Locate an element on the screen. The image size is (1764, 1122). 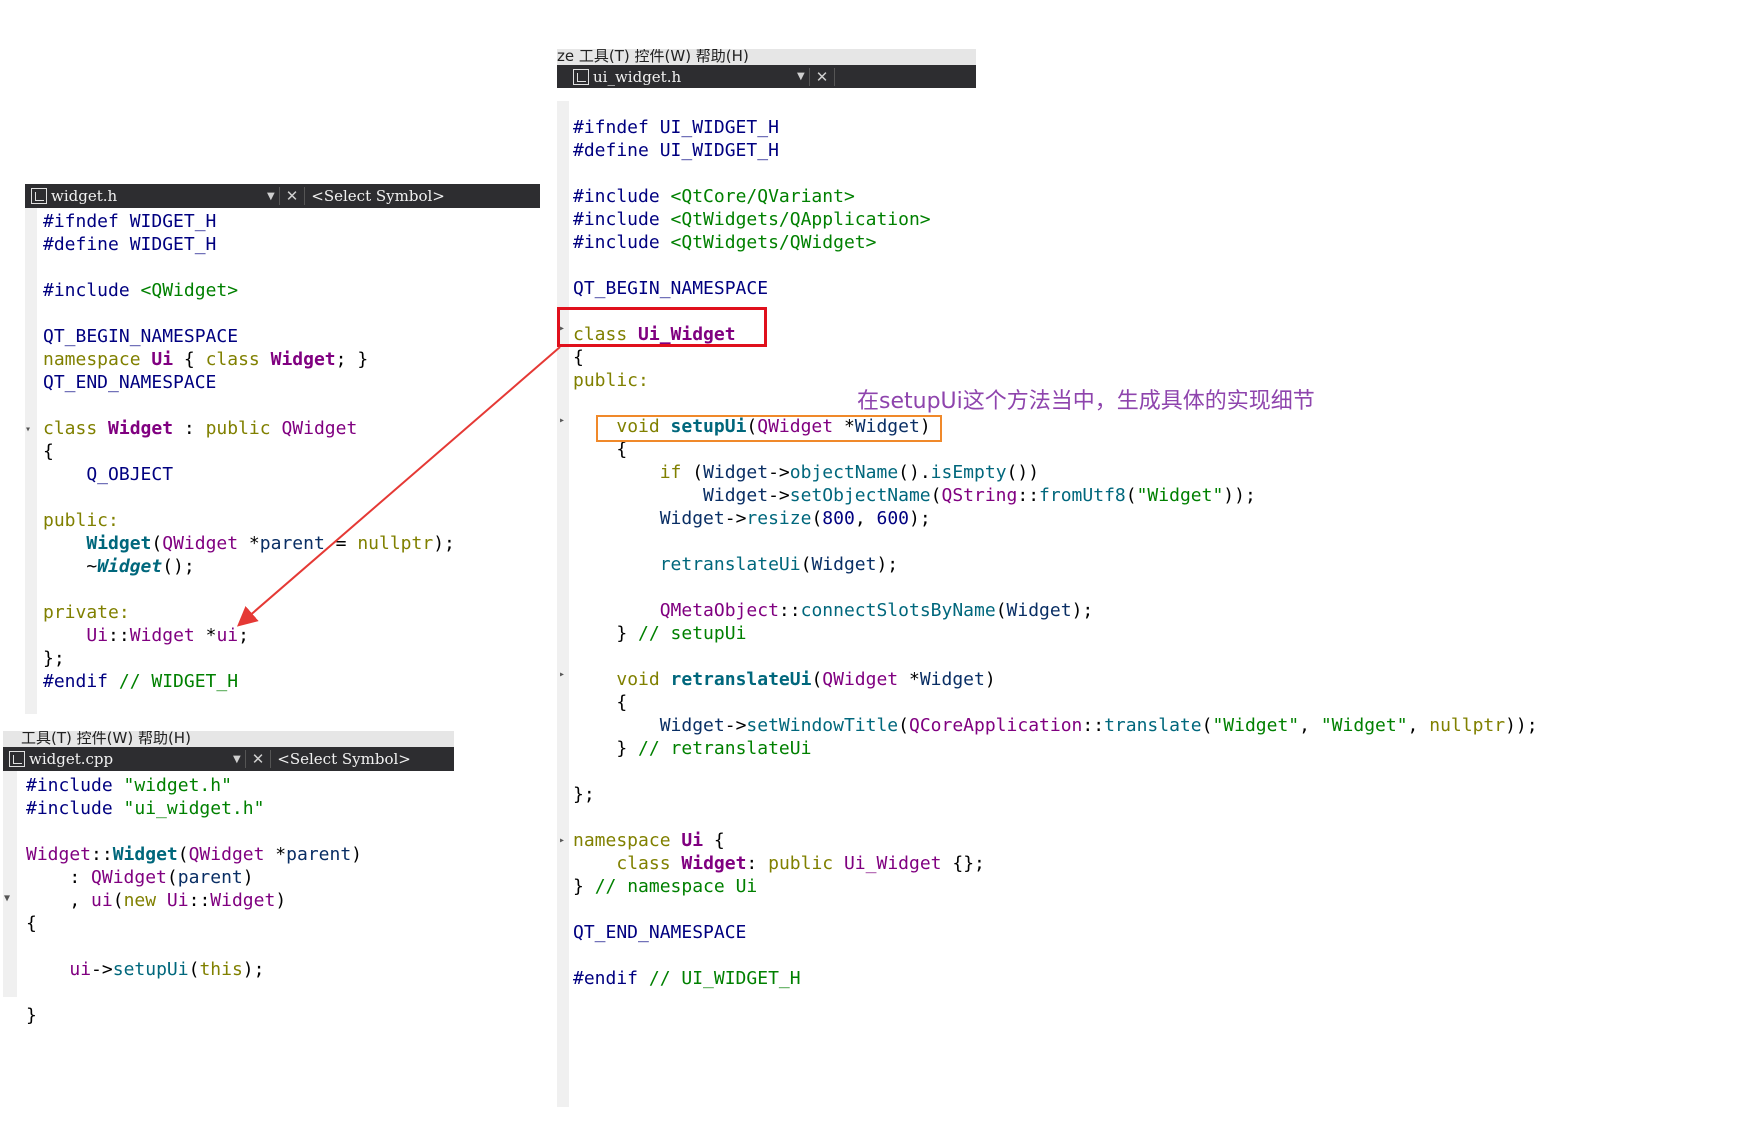
fold-marker-icon: ▾ is located at coordinates (28, 429).